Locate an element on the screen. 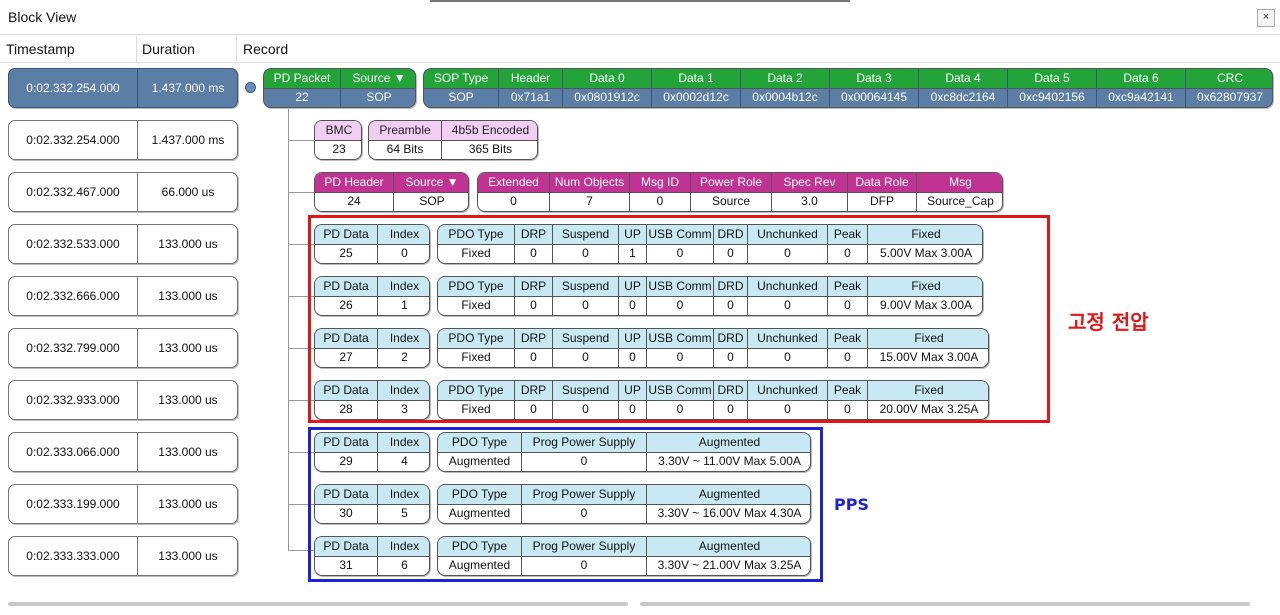  field-cell: Data 6 0xc9a42141 is located at coordinates (1140, 88).